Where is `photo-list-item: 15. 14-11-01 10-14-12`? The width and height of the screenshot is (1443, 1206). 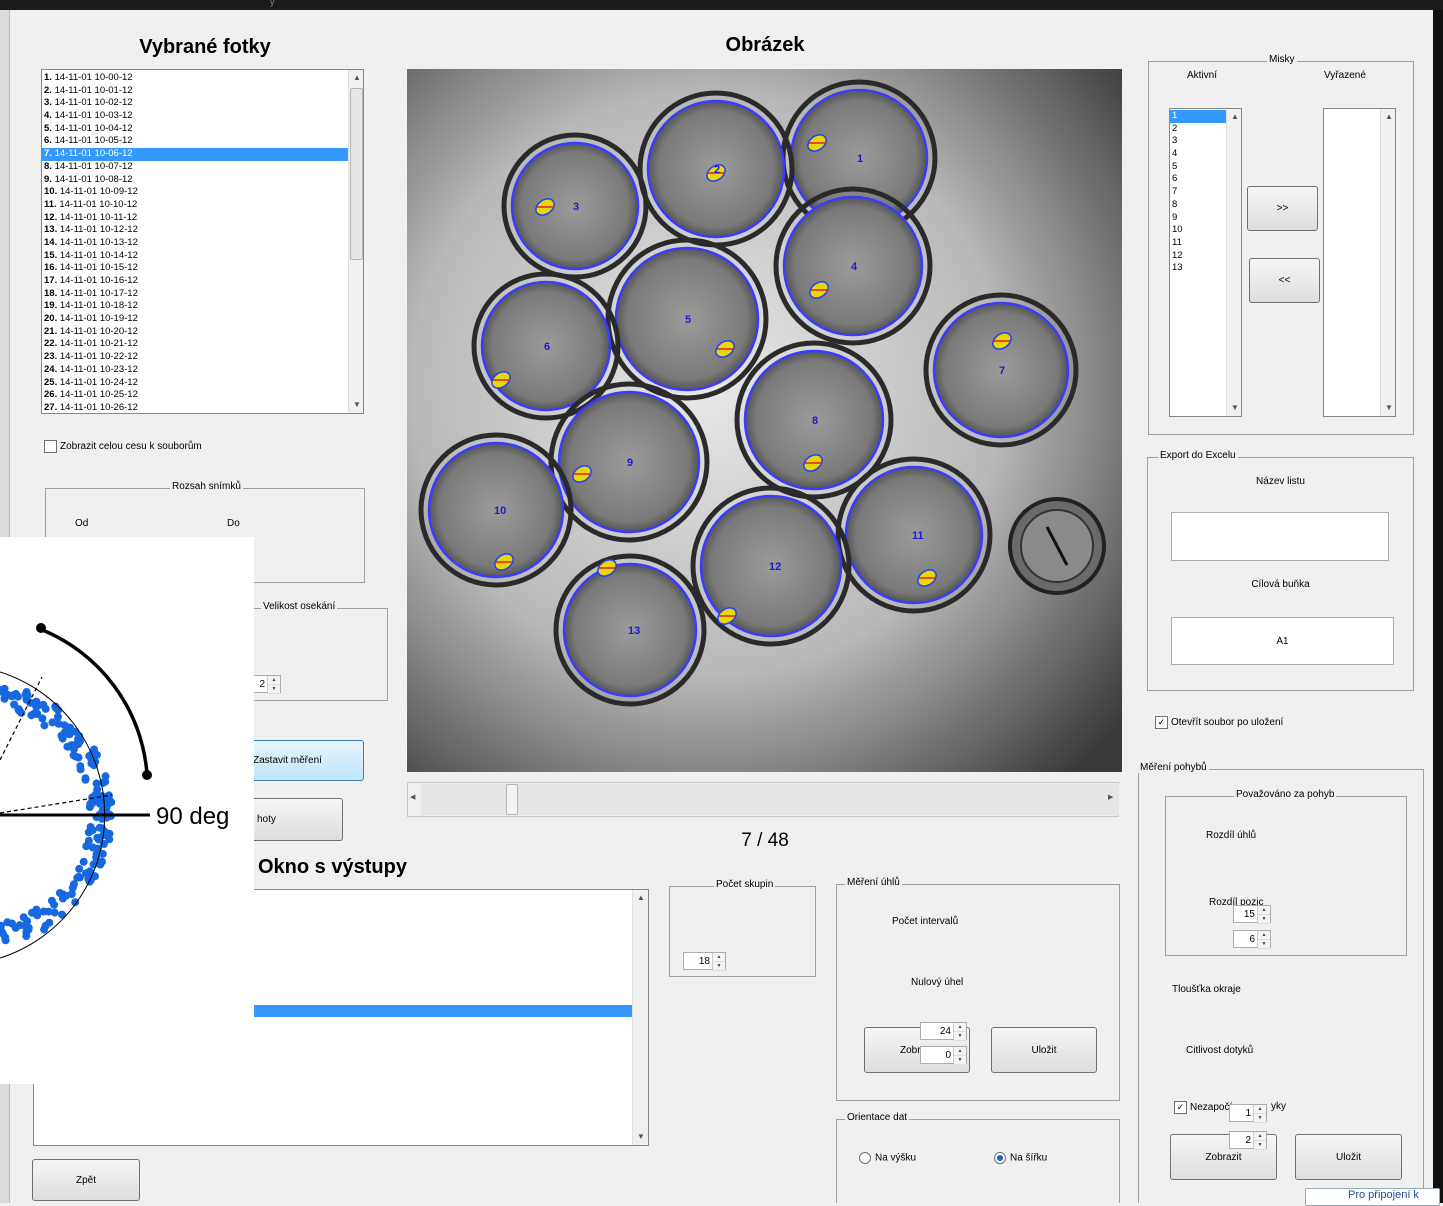 photo-list-item: 15. 14-11-01 10-14-12 is located at coordinates (195, 256).